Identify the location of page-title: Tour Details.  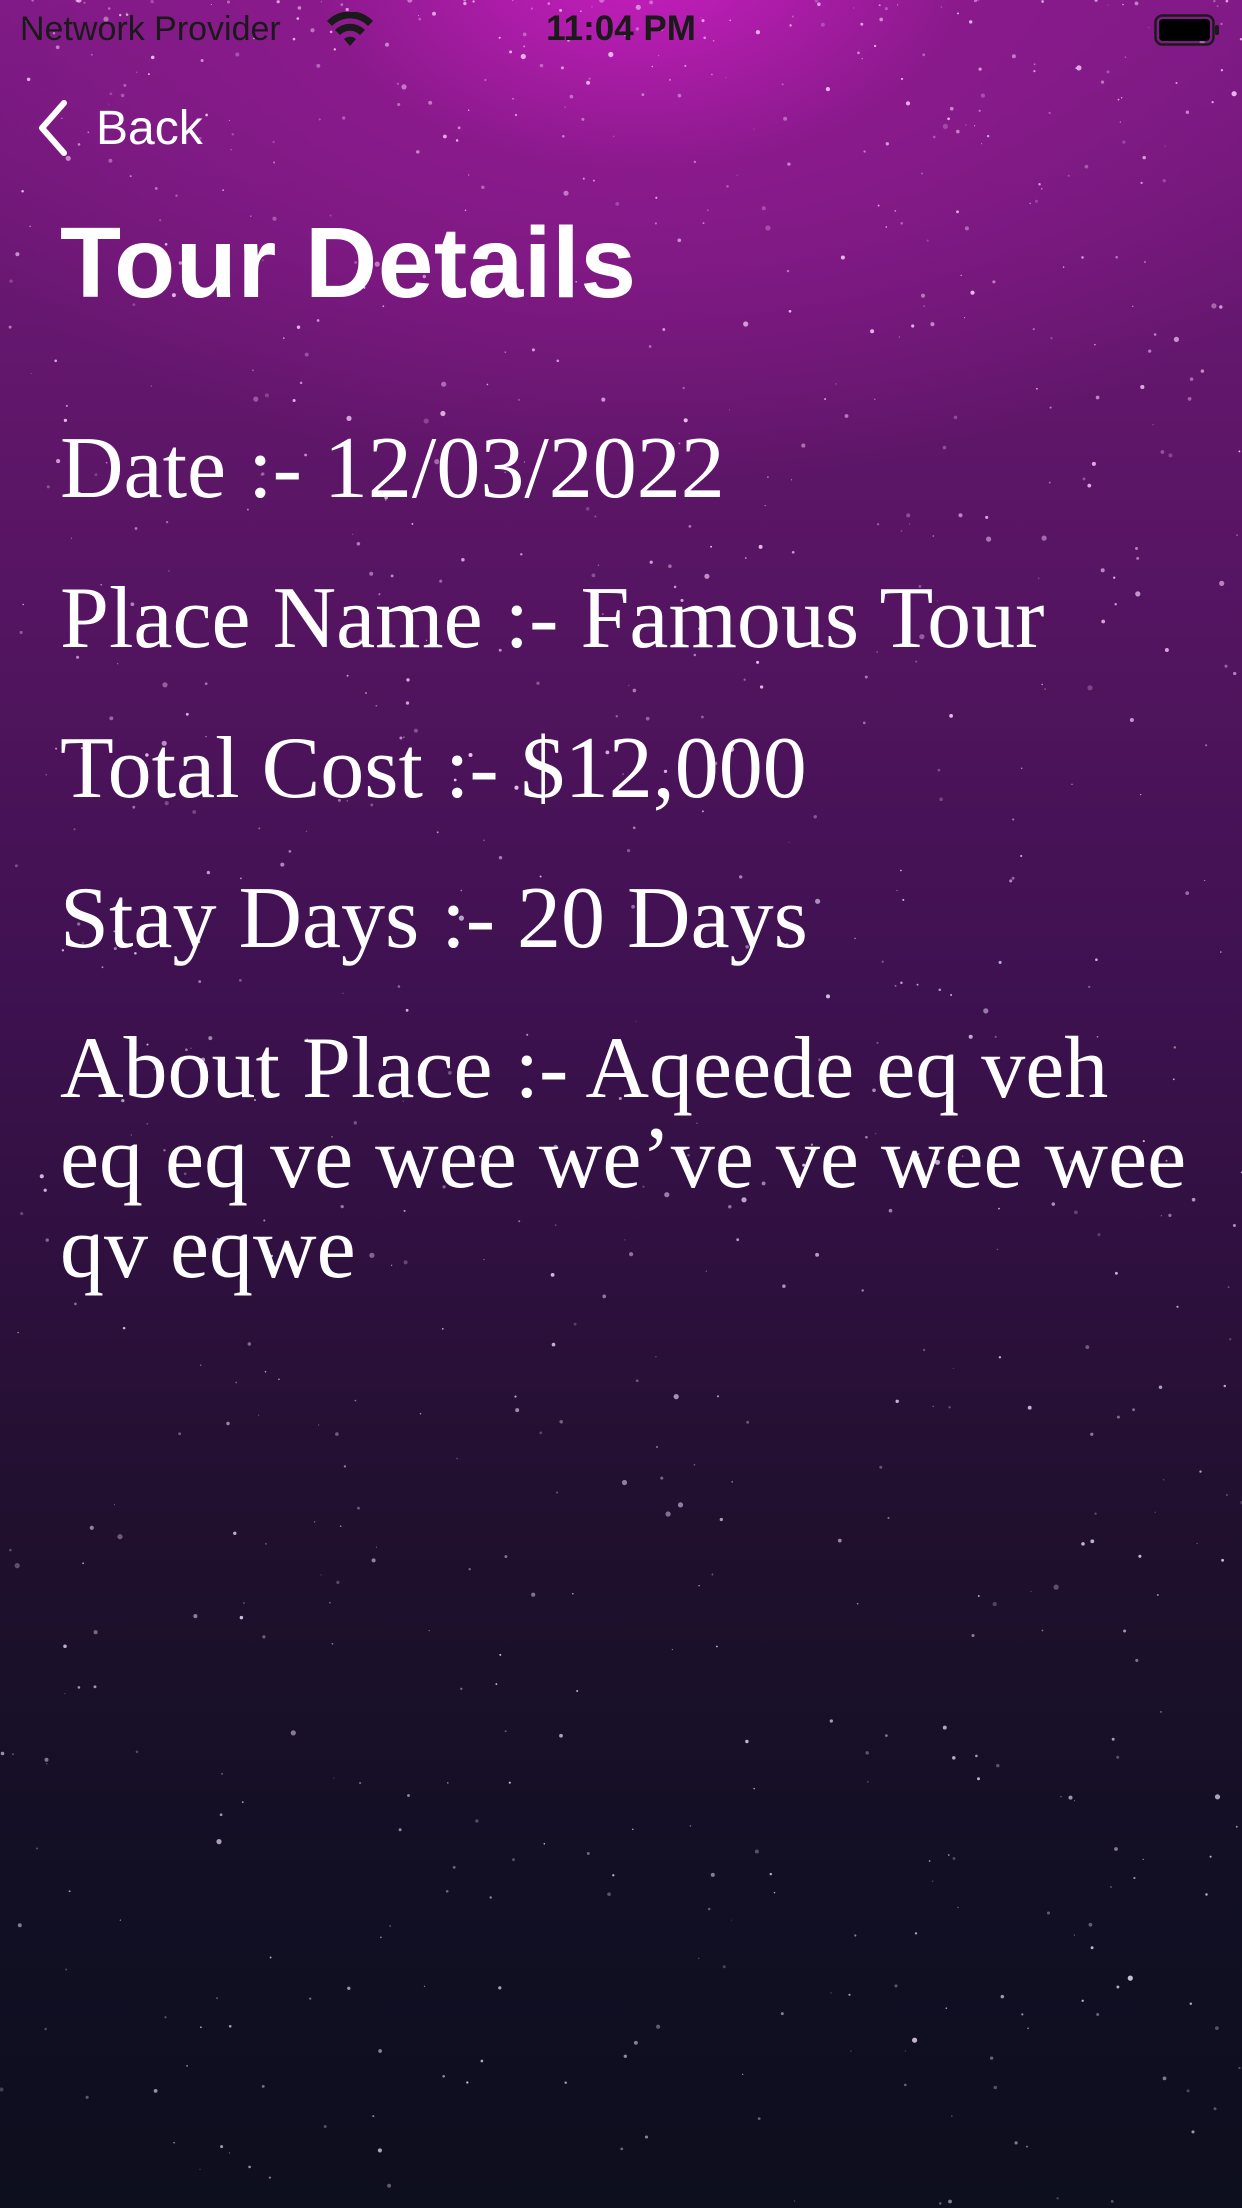
(348, 263).